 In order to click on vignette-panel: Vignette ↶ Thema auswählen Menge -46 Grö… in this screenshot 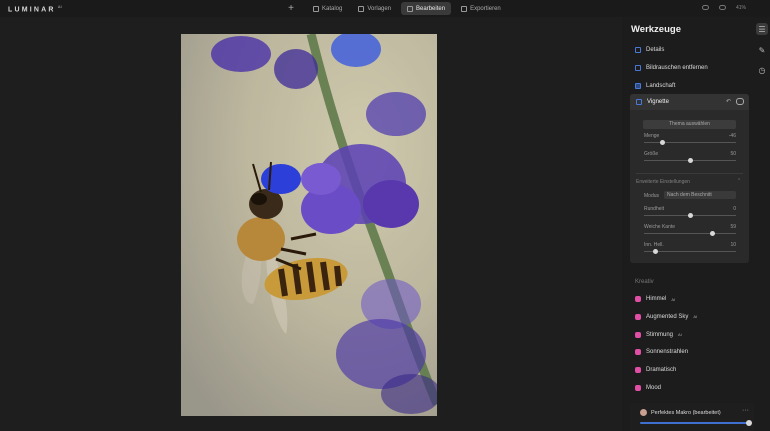, I will do `click(689, 178)`.